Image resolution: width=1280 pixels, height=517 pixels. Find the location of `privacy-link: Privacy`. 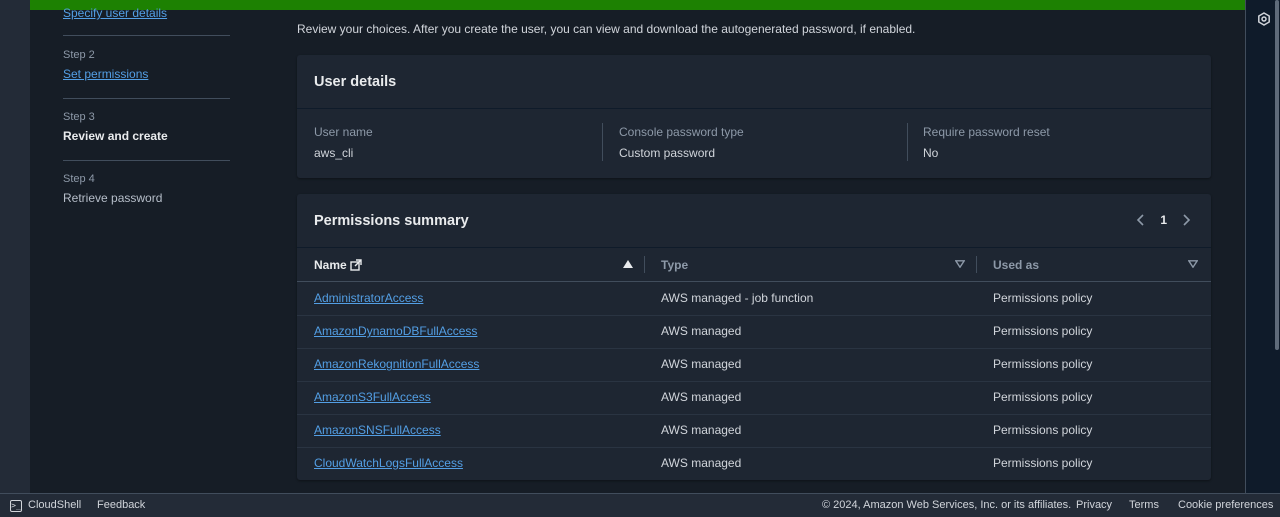

privacy-link: Privacy is located at coordinates (1094, 505).